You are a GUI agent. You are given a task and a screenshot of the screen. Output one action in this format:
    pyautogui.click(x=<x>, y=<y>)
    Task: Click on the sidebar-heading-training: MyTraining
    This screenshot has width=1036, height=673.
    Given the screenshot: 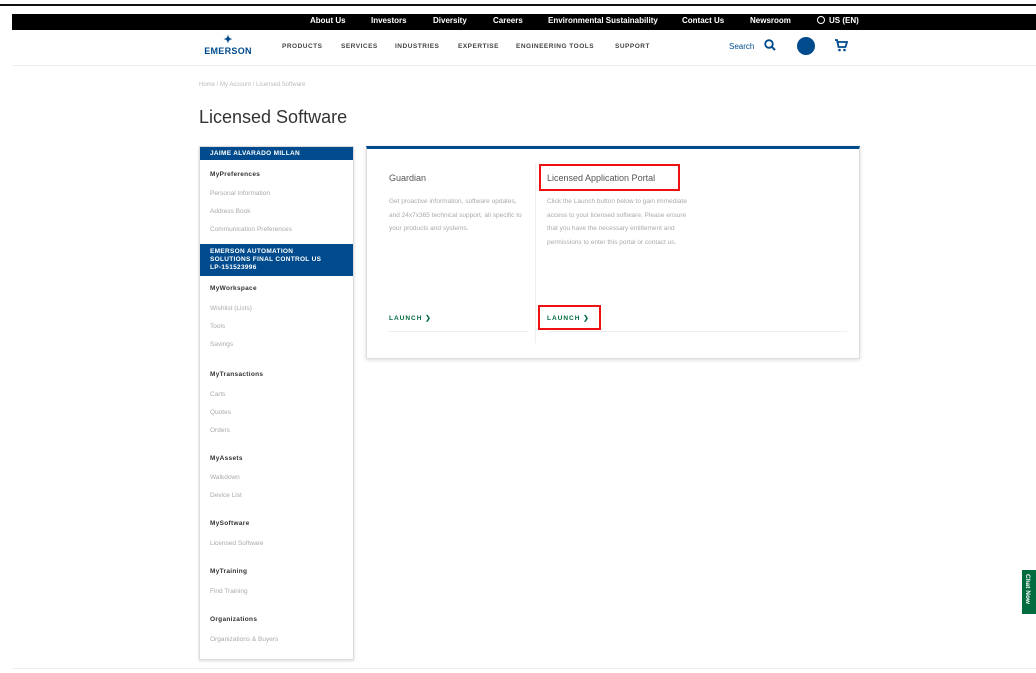 What is the action you would take?
    pyautogui.click(x=229, y=571)
    